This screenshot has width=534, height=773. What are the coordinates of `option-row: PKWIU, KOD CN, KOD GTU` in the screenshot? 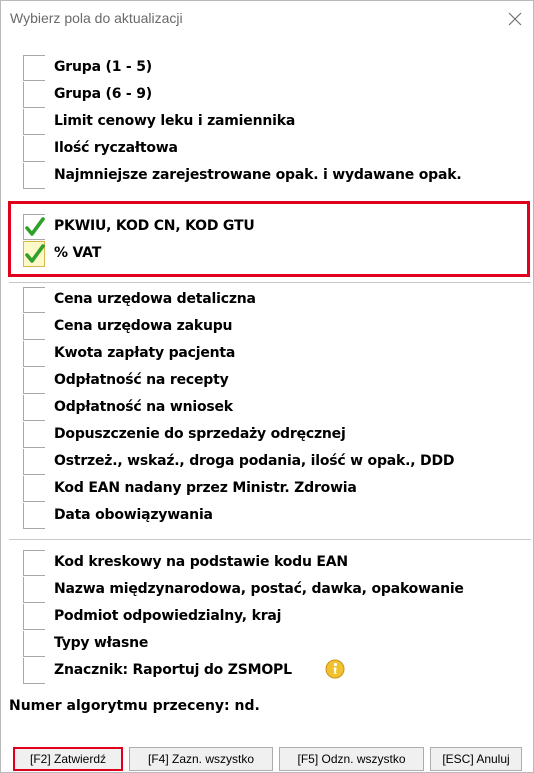 It's located at (266, 226).